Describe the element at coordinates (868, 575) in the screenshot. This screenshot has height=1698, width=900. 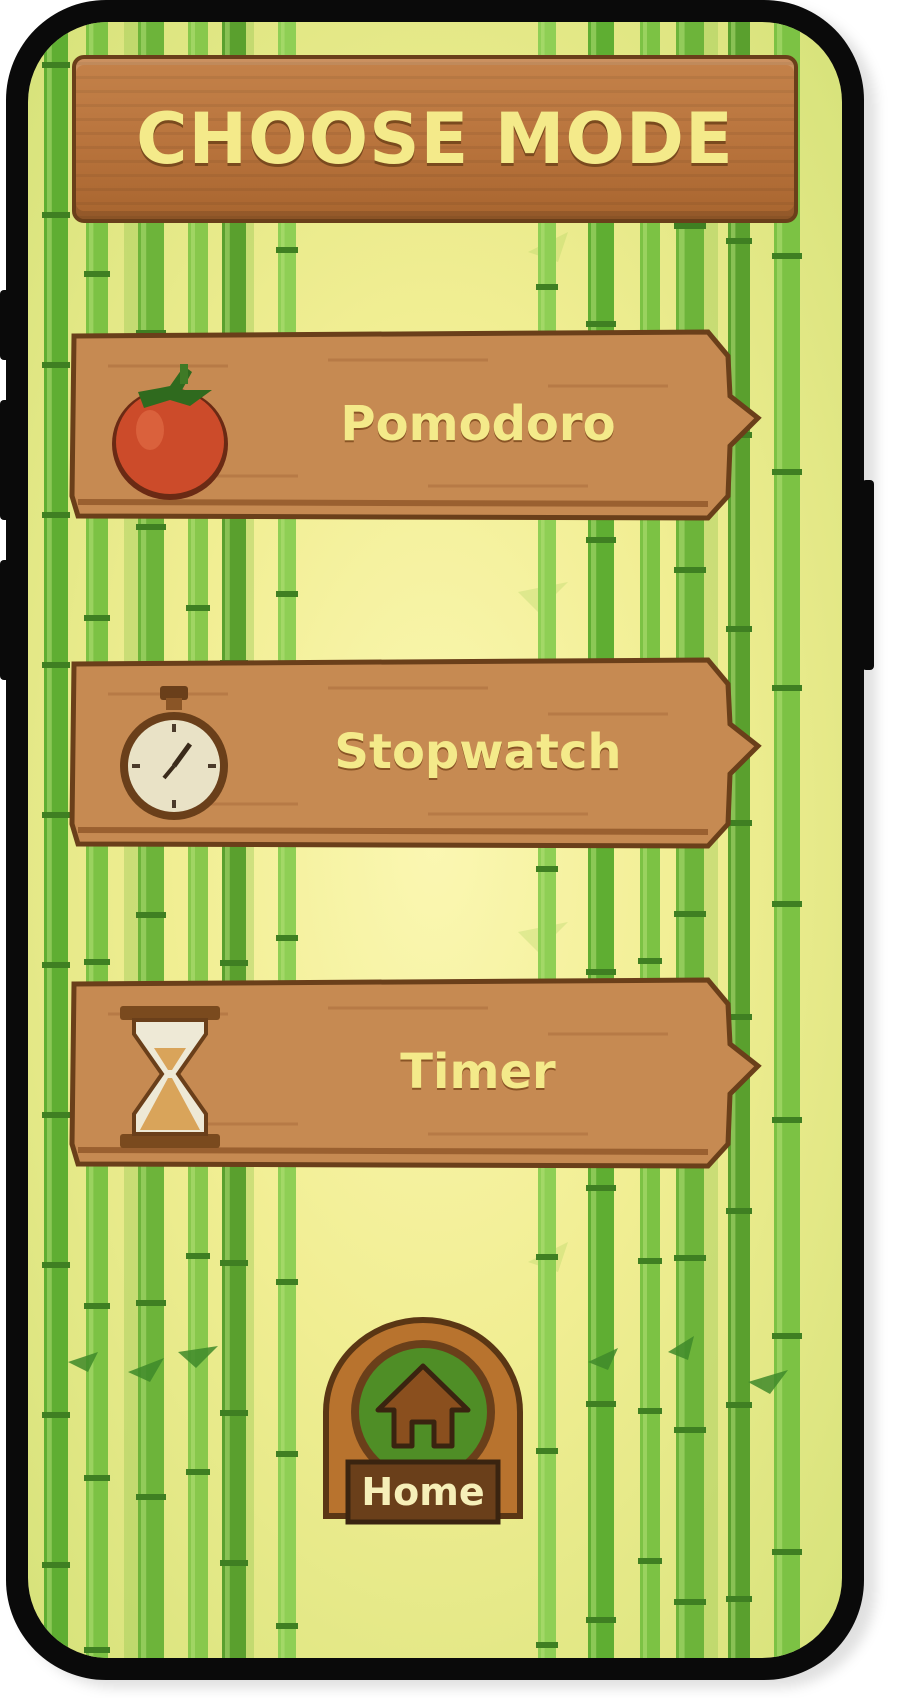
I see `side-button-right` at that location.